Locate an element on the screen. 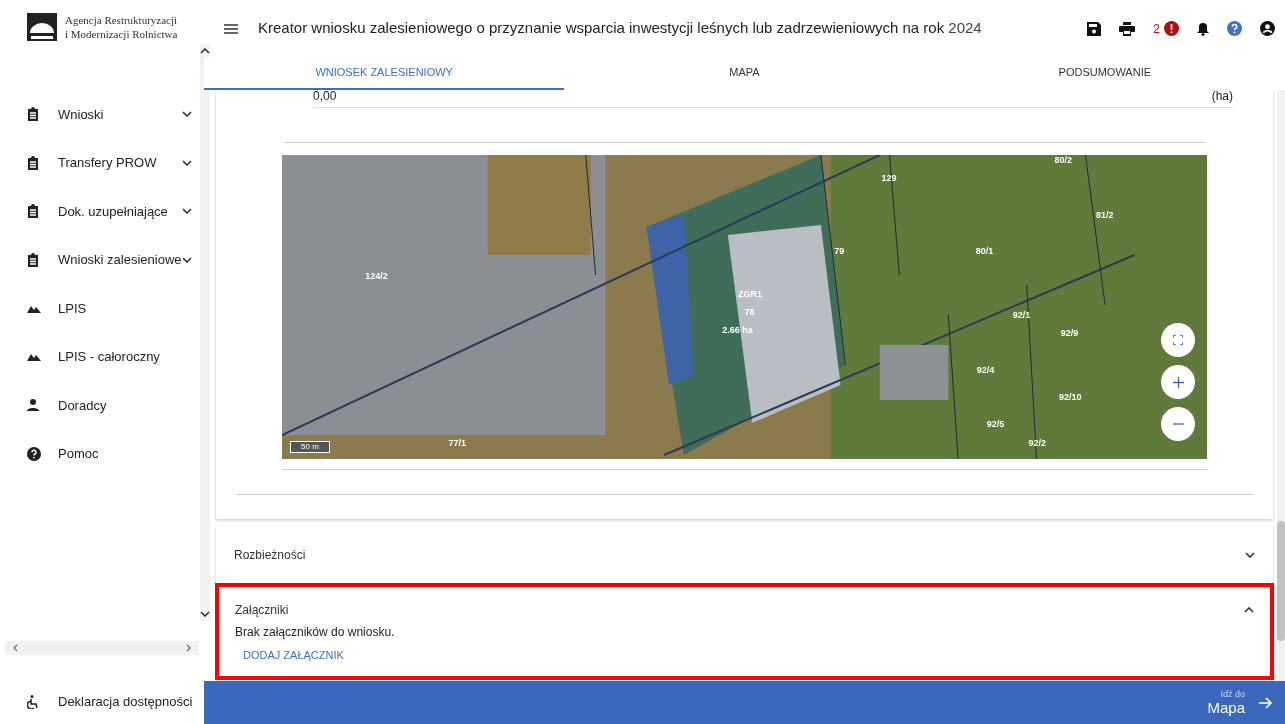 The width and height of the screenshot is (1285, 724). parcel-label: 92/1 is located at coordinates (1021, 316).